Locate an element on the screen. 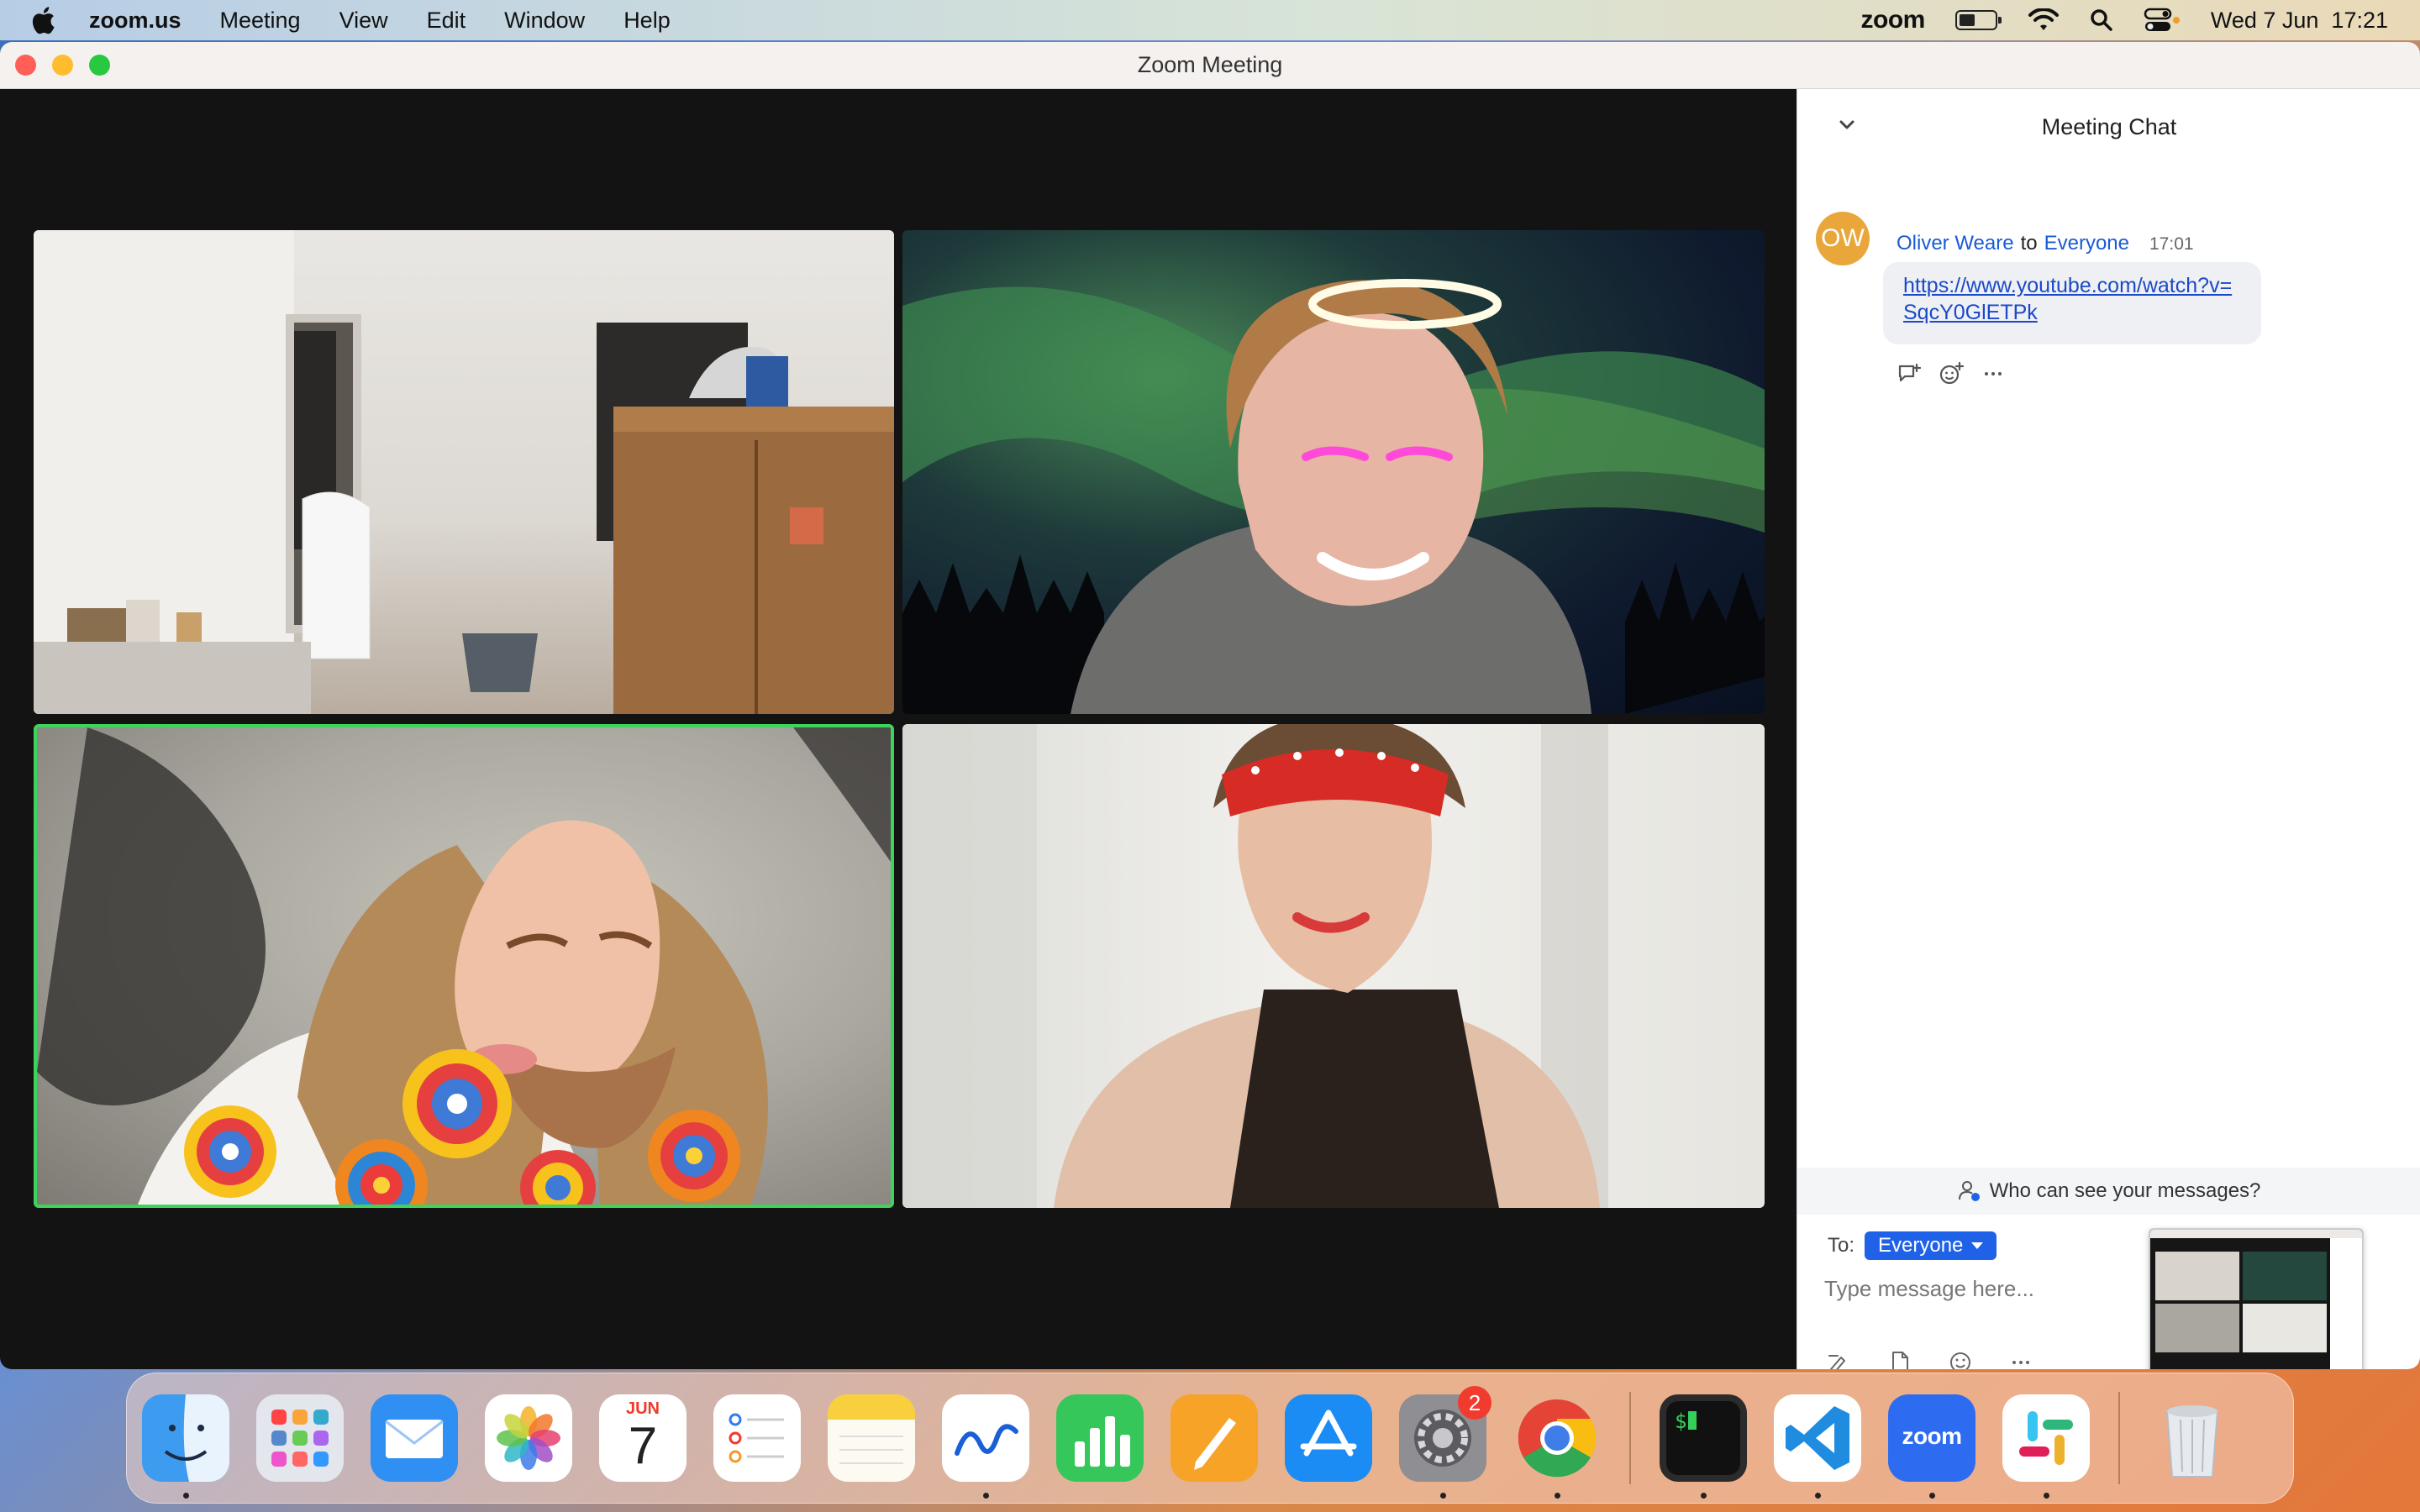 The height and width of the screenshot is (1512, 2420). recipient-dropdown: Everyone is located at coordinates (1931, 1245).